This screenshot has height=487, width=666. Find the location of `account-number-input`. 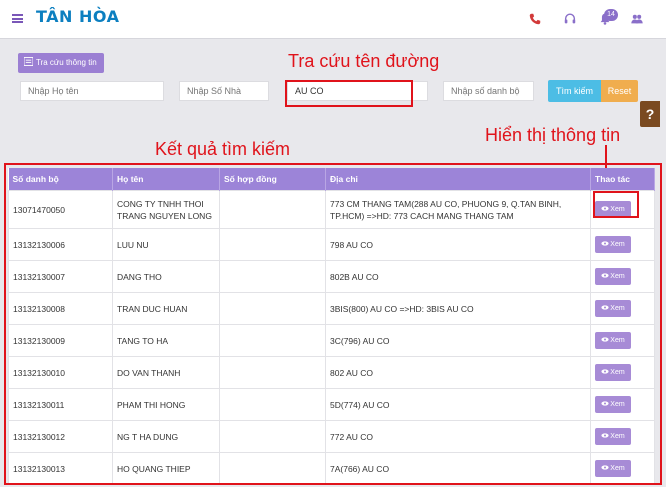

account-number-input is located at coordinates (488, 91).